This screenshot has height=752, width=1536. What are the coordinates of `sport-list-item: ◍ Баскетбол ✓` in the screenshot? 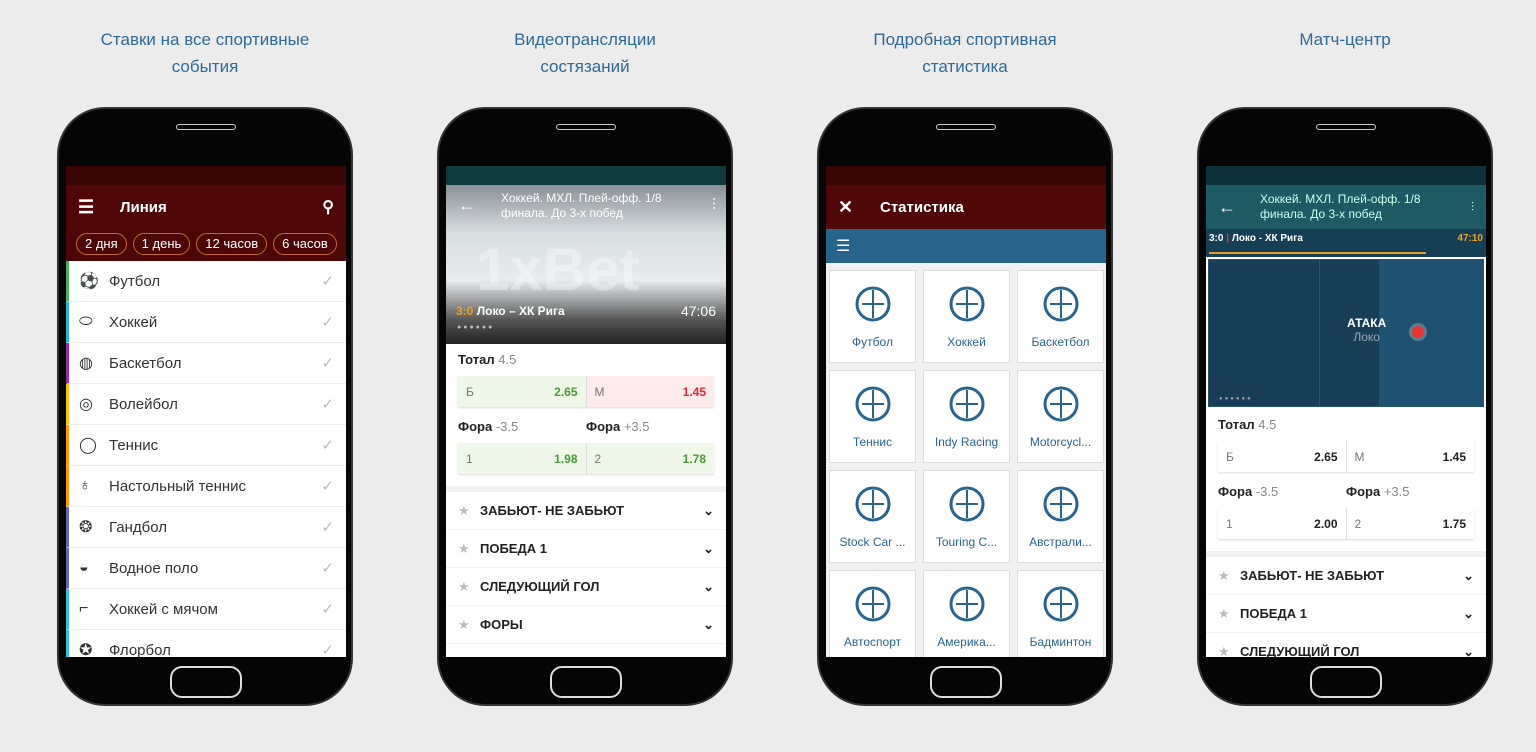 It's located at (206, 363).